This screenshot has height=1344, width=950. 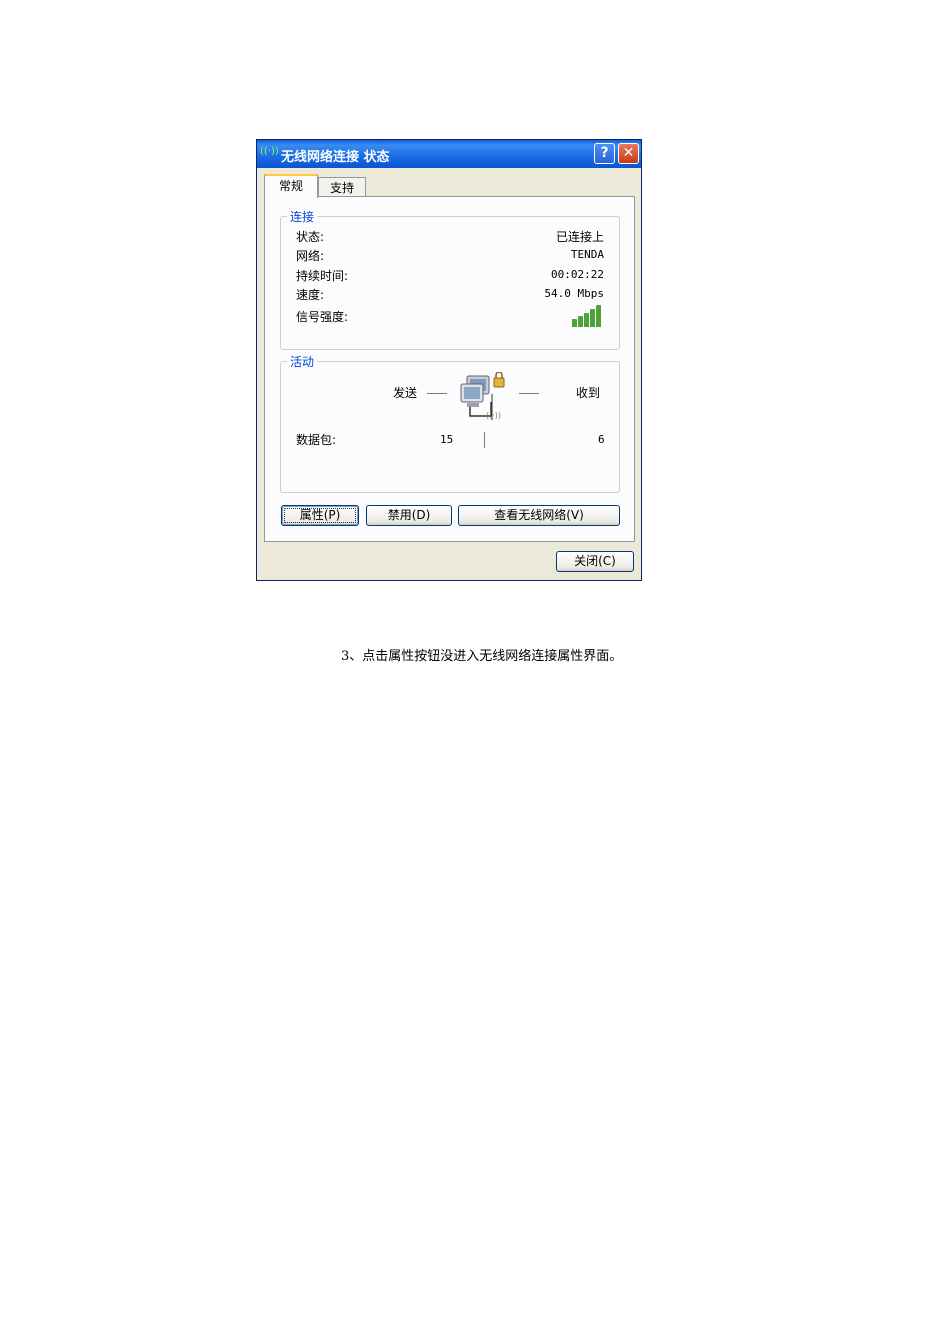 I want to click on network-value: TENDA, so click(x=587, y=254).